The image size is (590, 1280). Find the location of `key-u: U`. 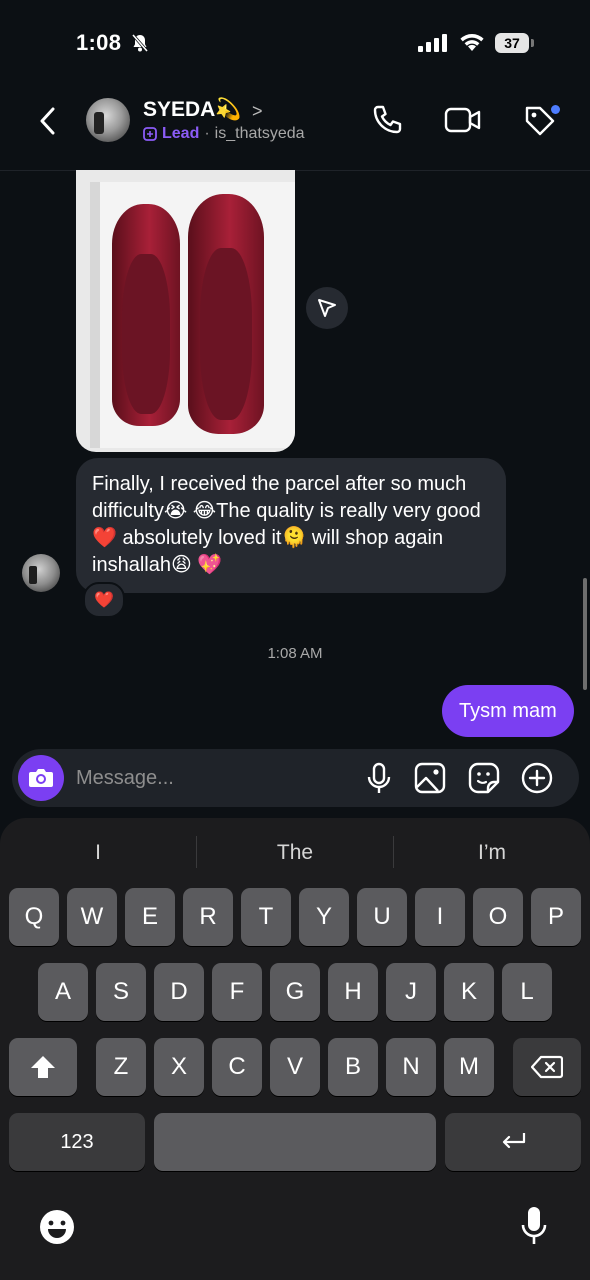

key-u: U is located at coordinates (382, 917).